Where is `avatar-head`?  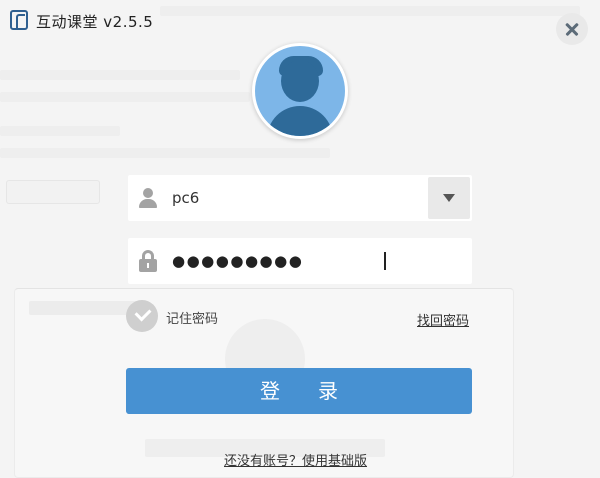 avatar-head is located at coordinates (300, 81).